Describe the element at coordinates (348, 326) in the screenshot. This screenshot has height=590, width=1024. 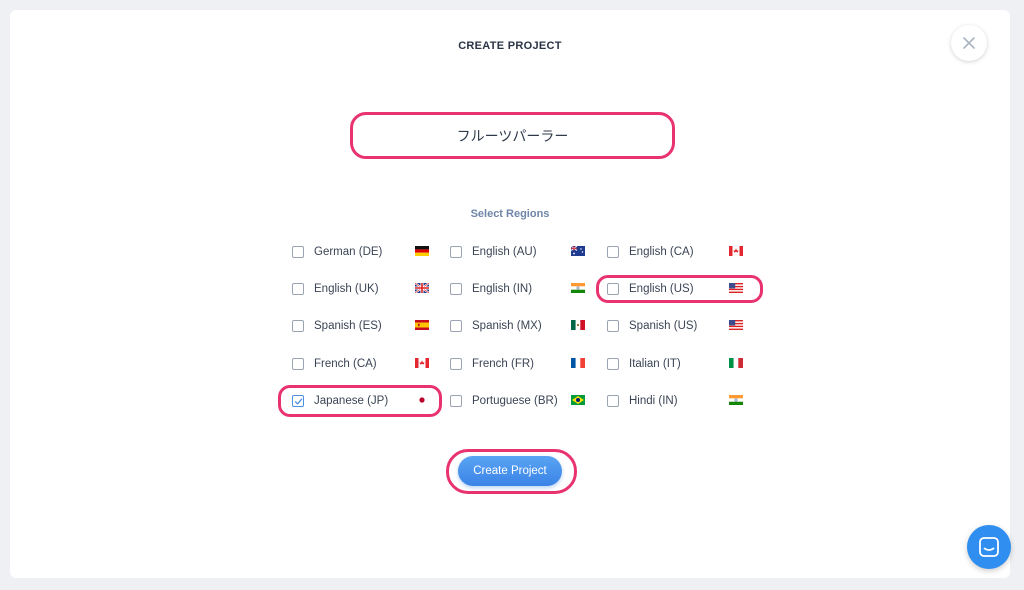
I see `region-label: Spanish (ES)` at that location.